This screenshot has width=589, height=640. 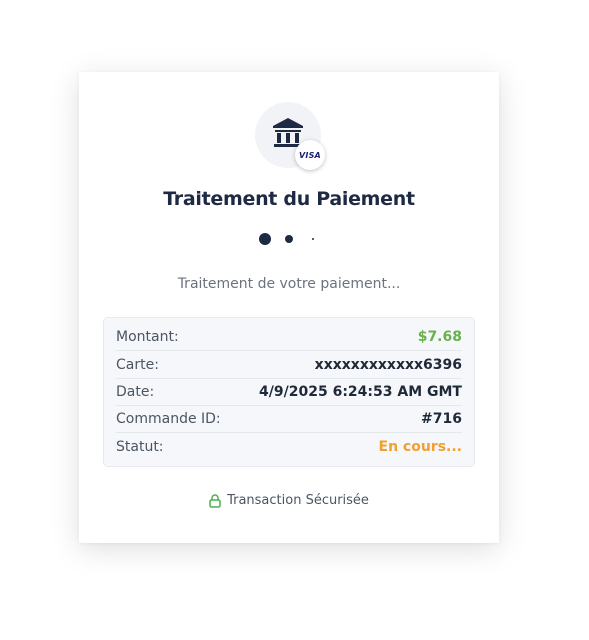 What do you see at coordinates (289, 365) in the screenshot?
I see `detail-row-card: Carte: xxxxxxxxxxxx6396` at bounding box center [289, 365].